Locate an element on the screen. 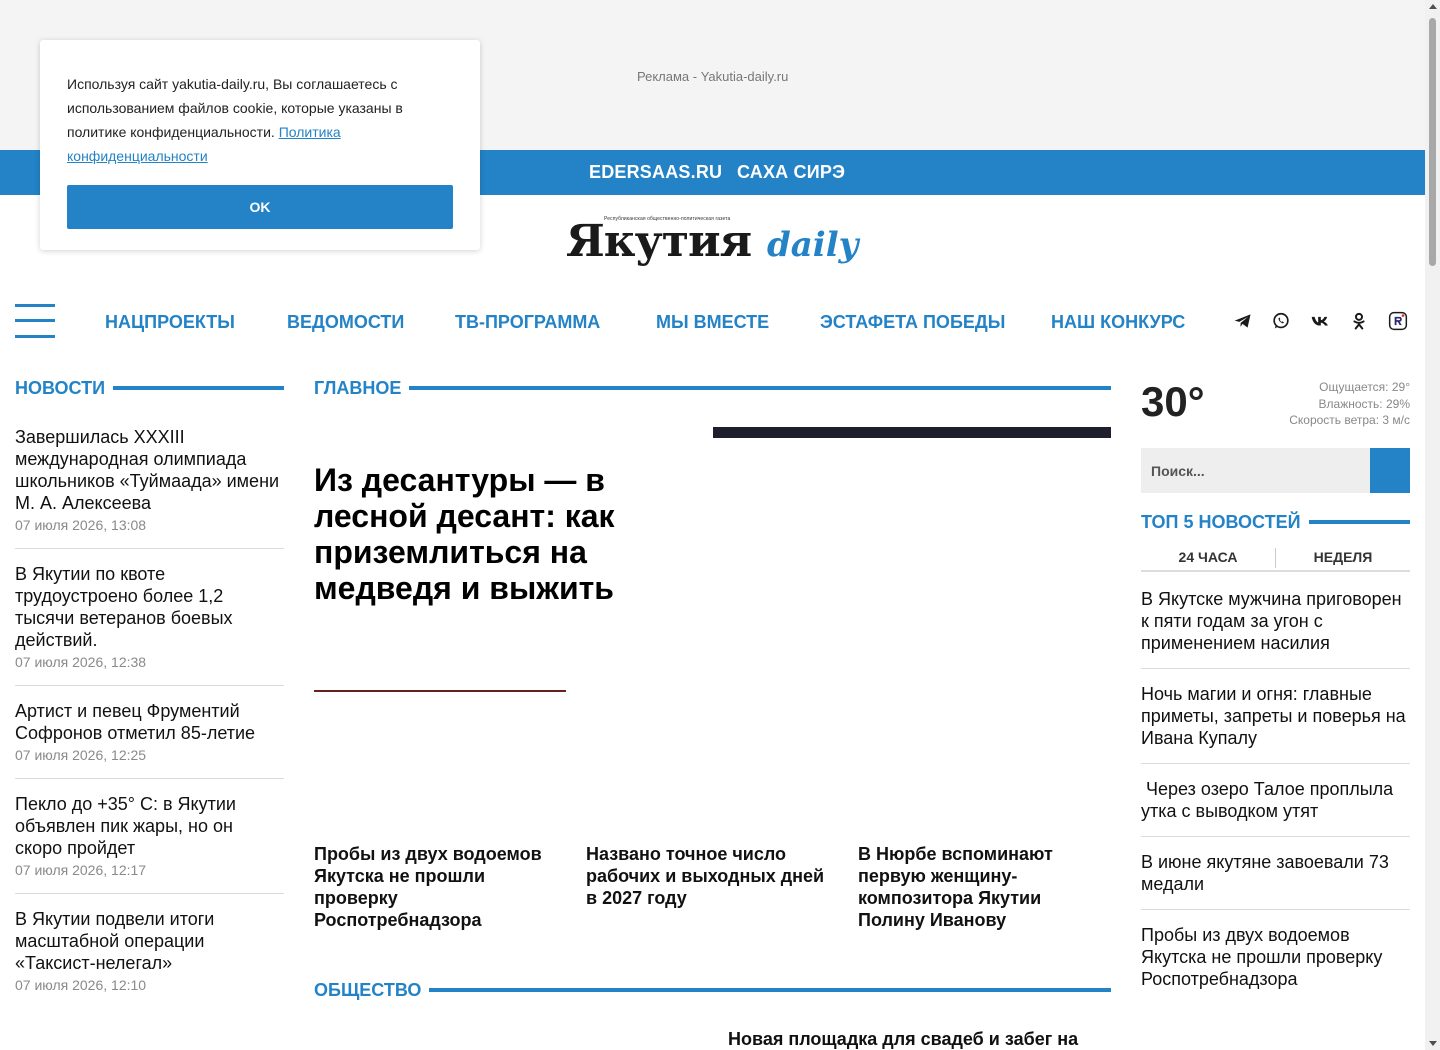 The width and height of the screenshot is (1440, 1050). topbar-link-sakha-sire: САХА СИРЭ is located at coordinates (791, 172).